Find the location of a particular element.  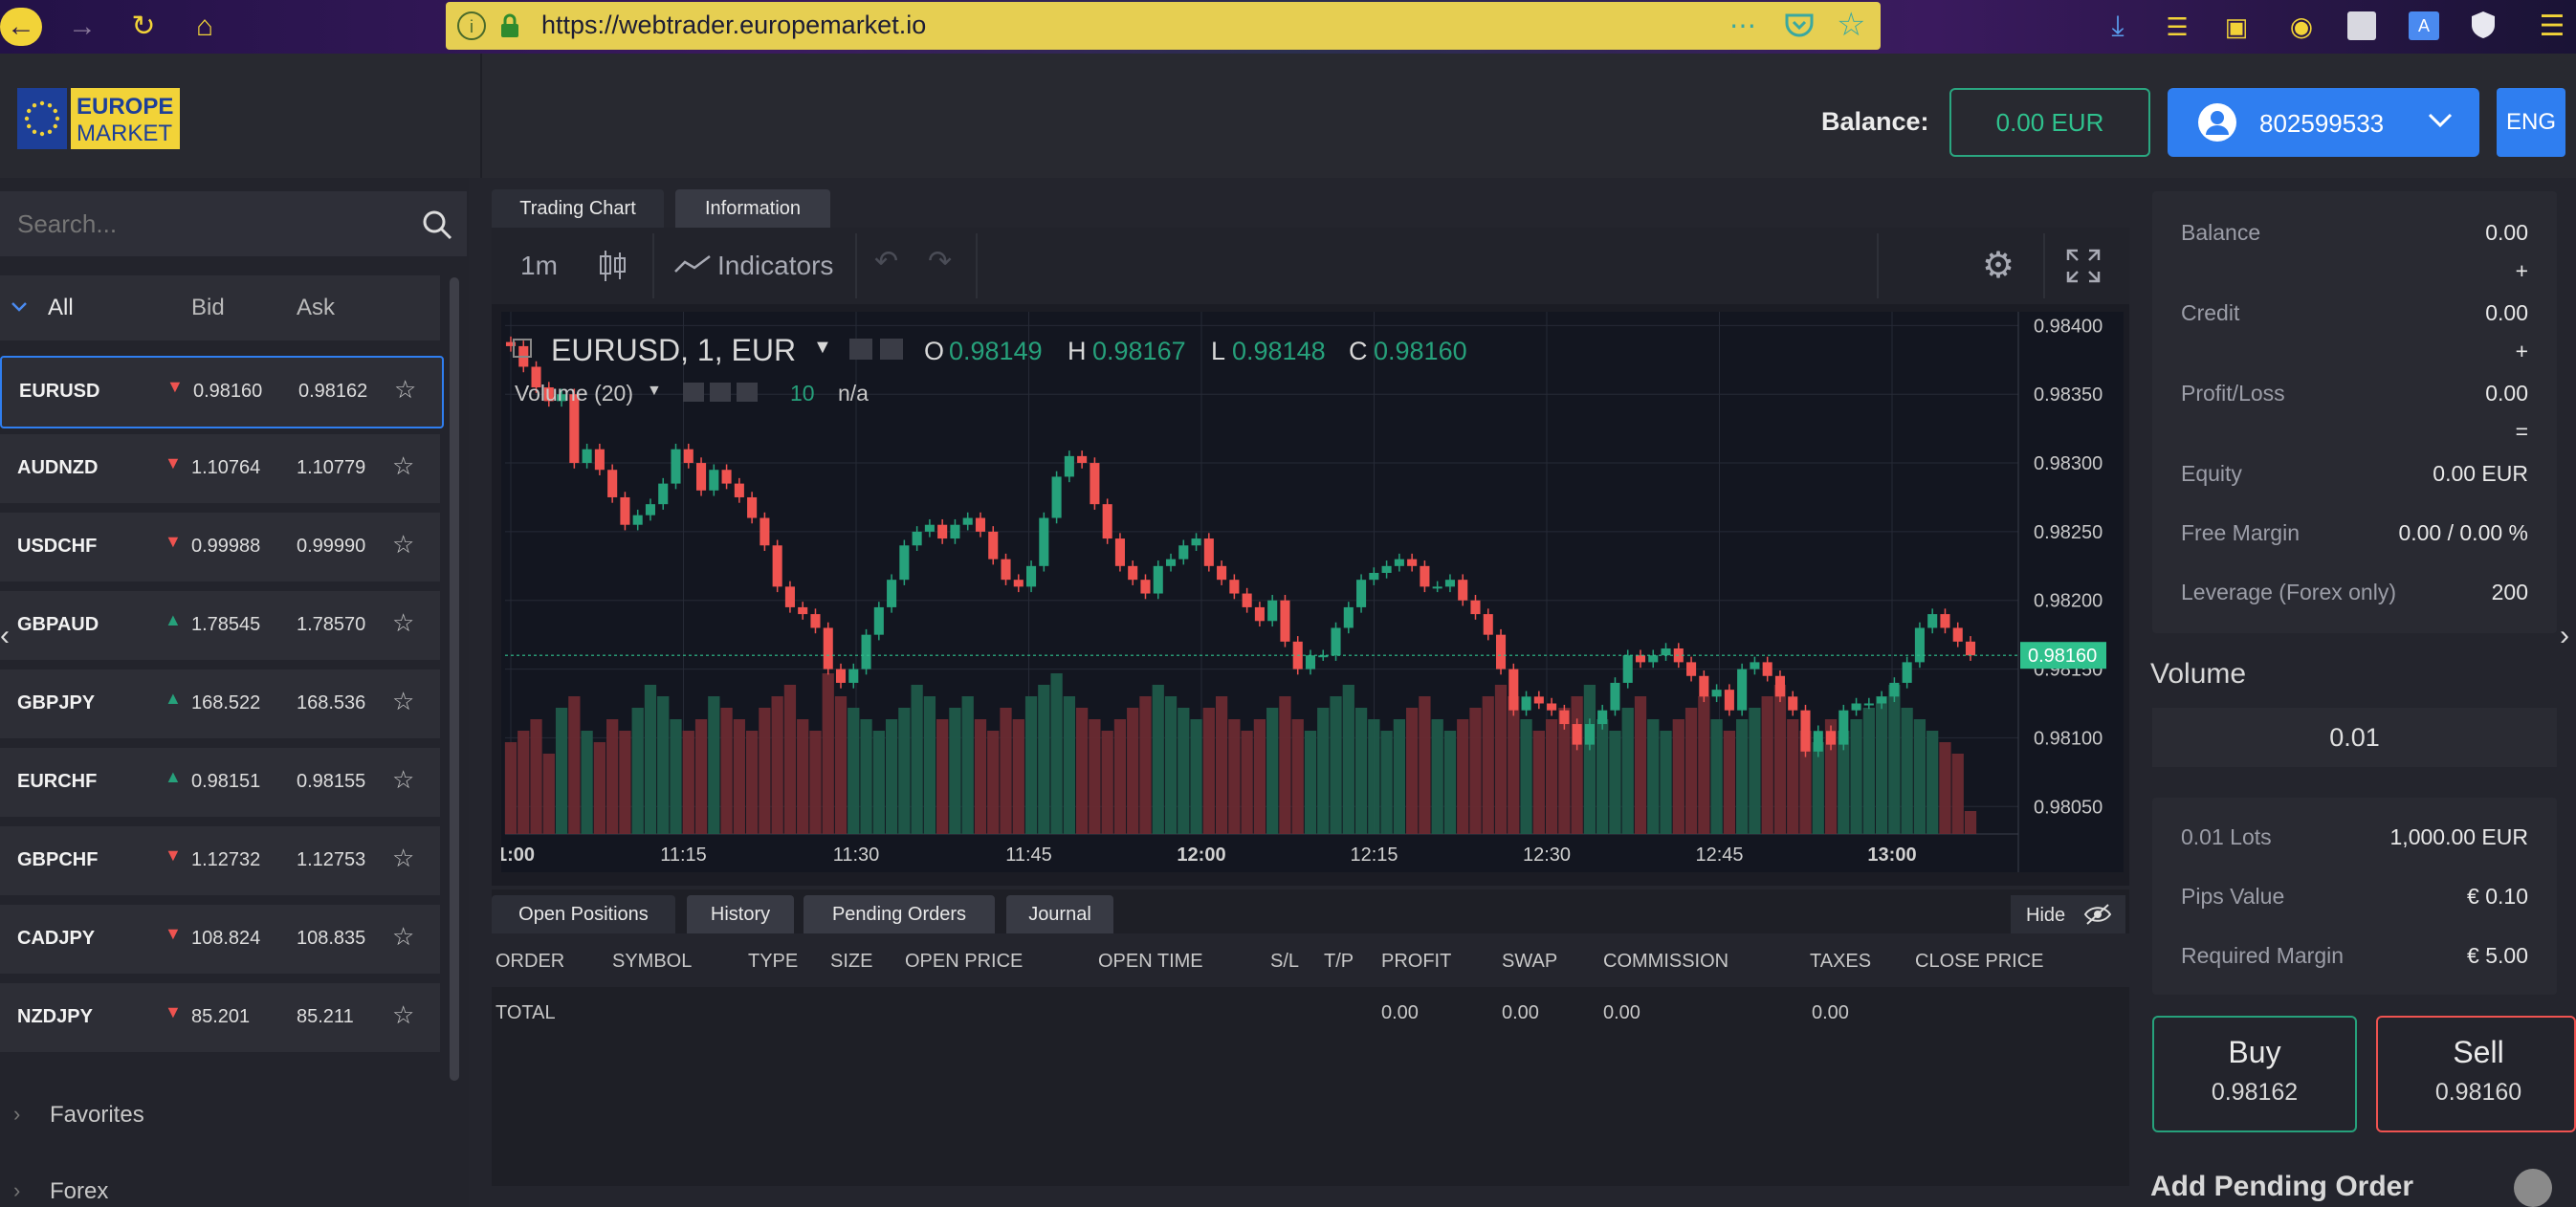

forward-icon: → is located at coordinates (82, 27).